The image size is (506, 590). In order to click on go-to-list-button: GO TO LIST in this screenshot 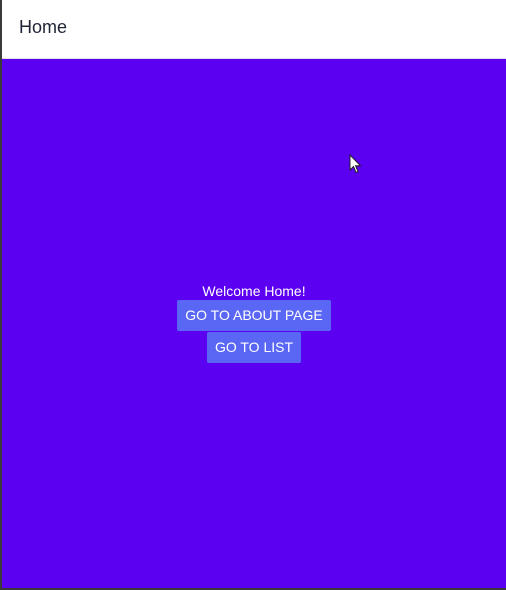, I will do `click(254, 347)`.